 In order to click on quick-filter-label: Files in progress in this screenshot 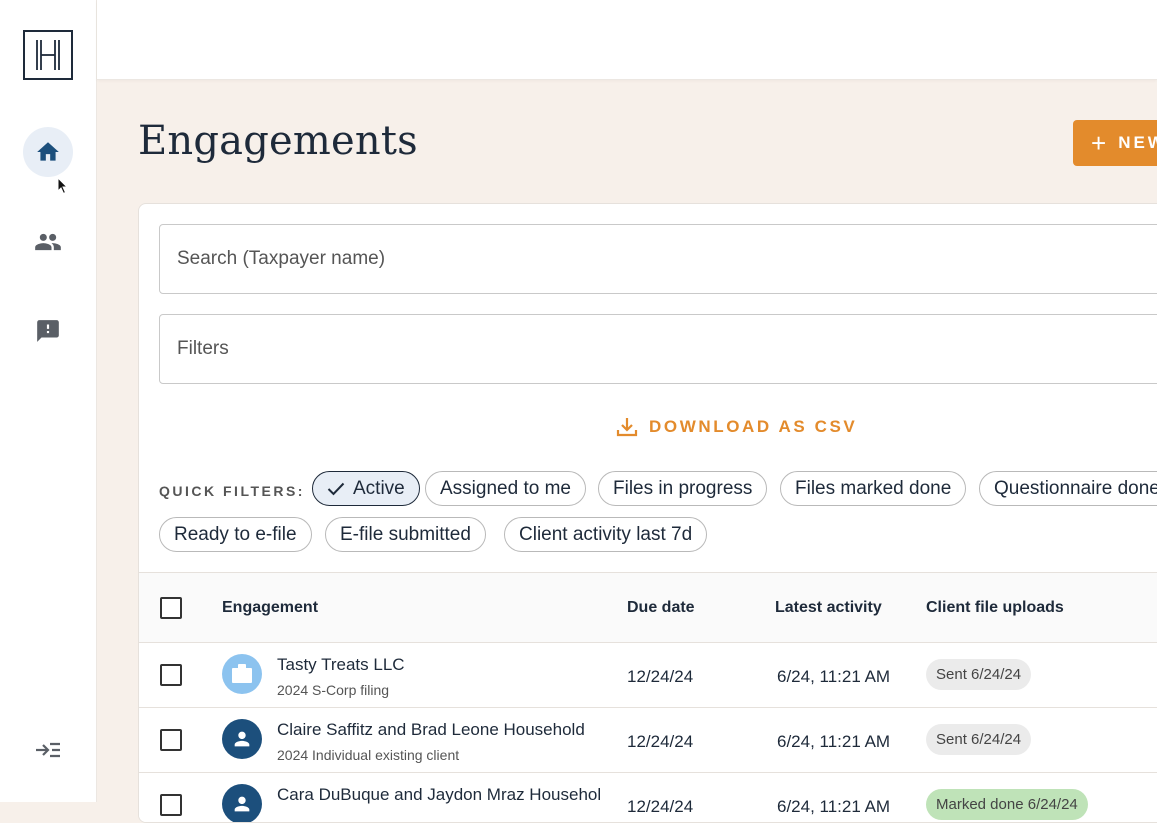, I will do `click(683, 488)`.